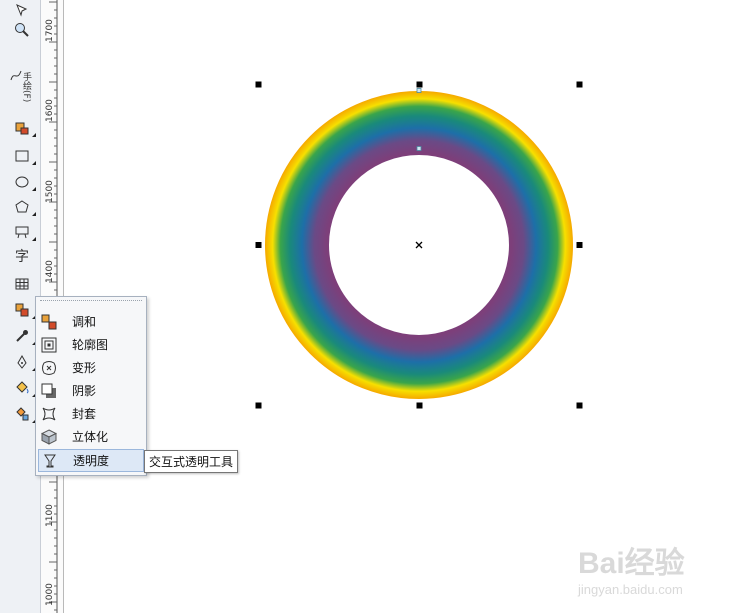 This screenshot has height=613, width=755. What do you see at coordinates (84, 368) in the screenshot?
I see `flyout-item-label: 变形` at bounding box center [84, 368].